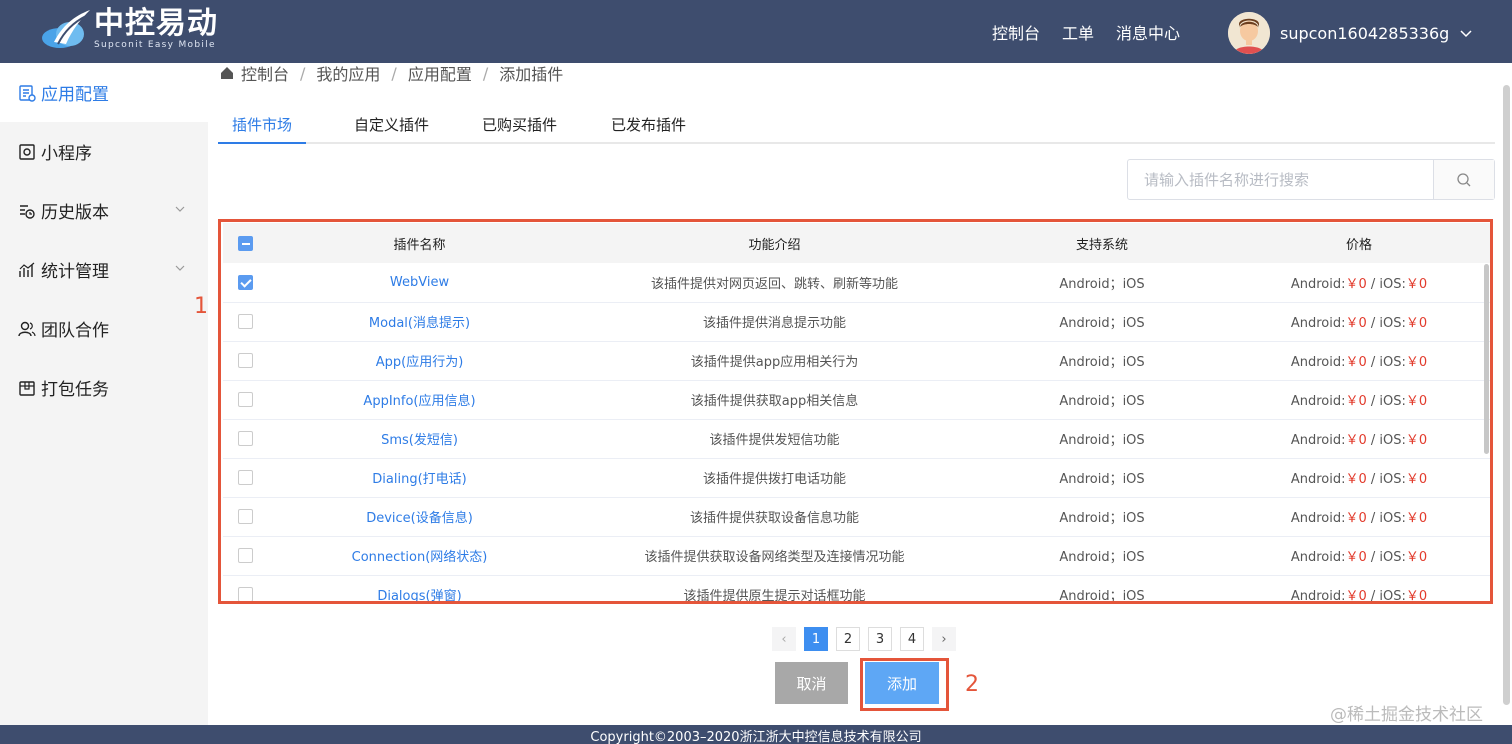 The height and width of the screenshot is (744, 1512). I want to click on search-input, so click(1280, 179).